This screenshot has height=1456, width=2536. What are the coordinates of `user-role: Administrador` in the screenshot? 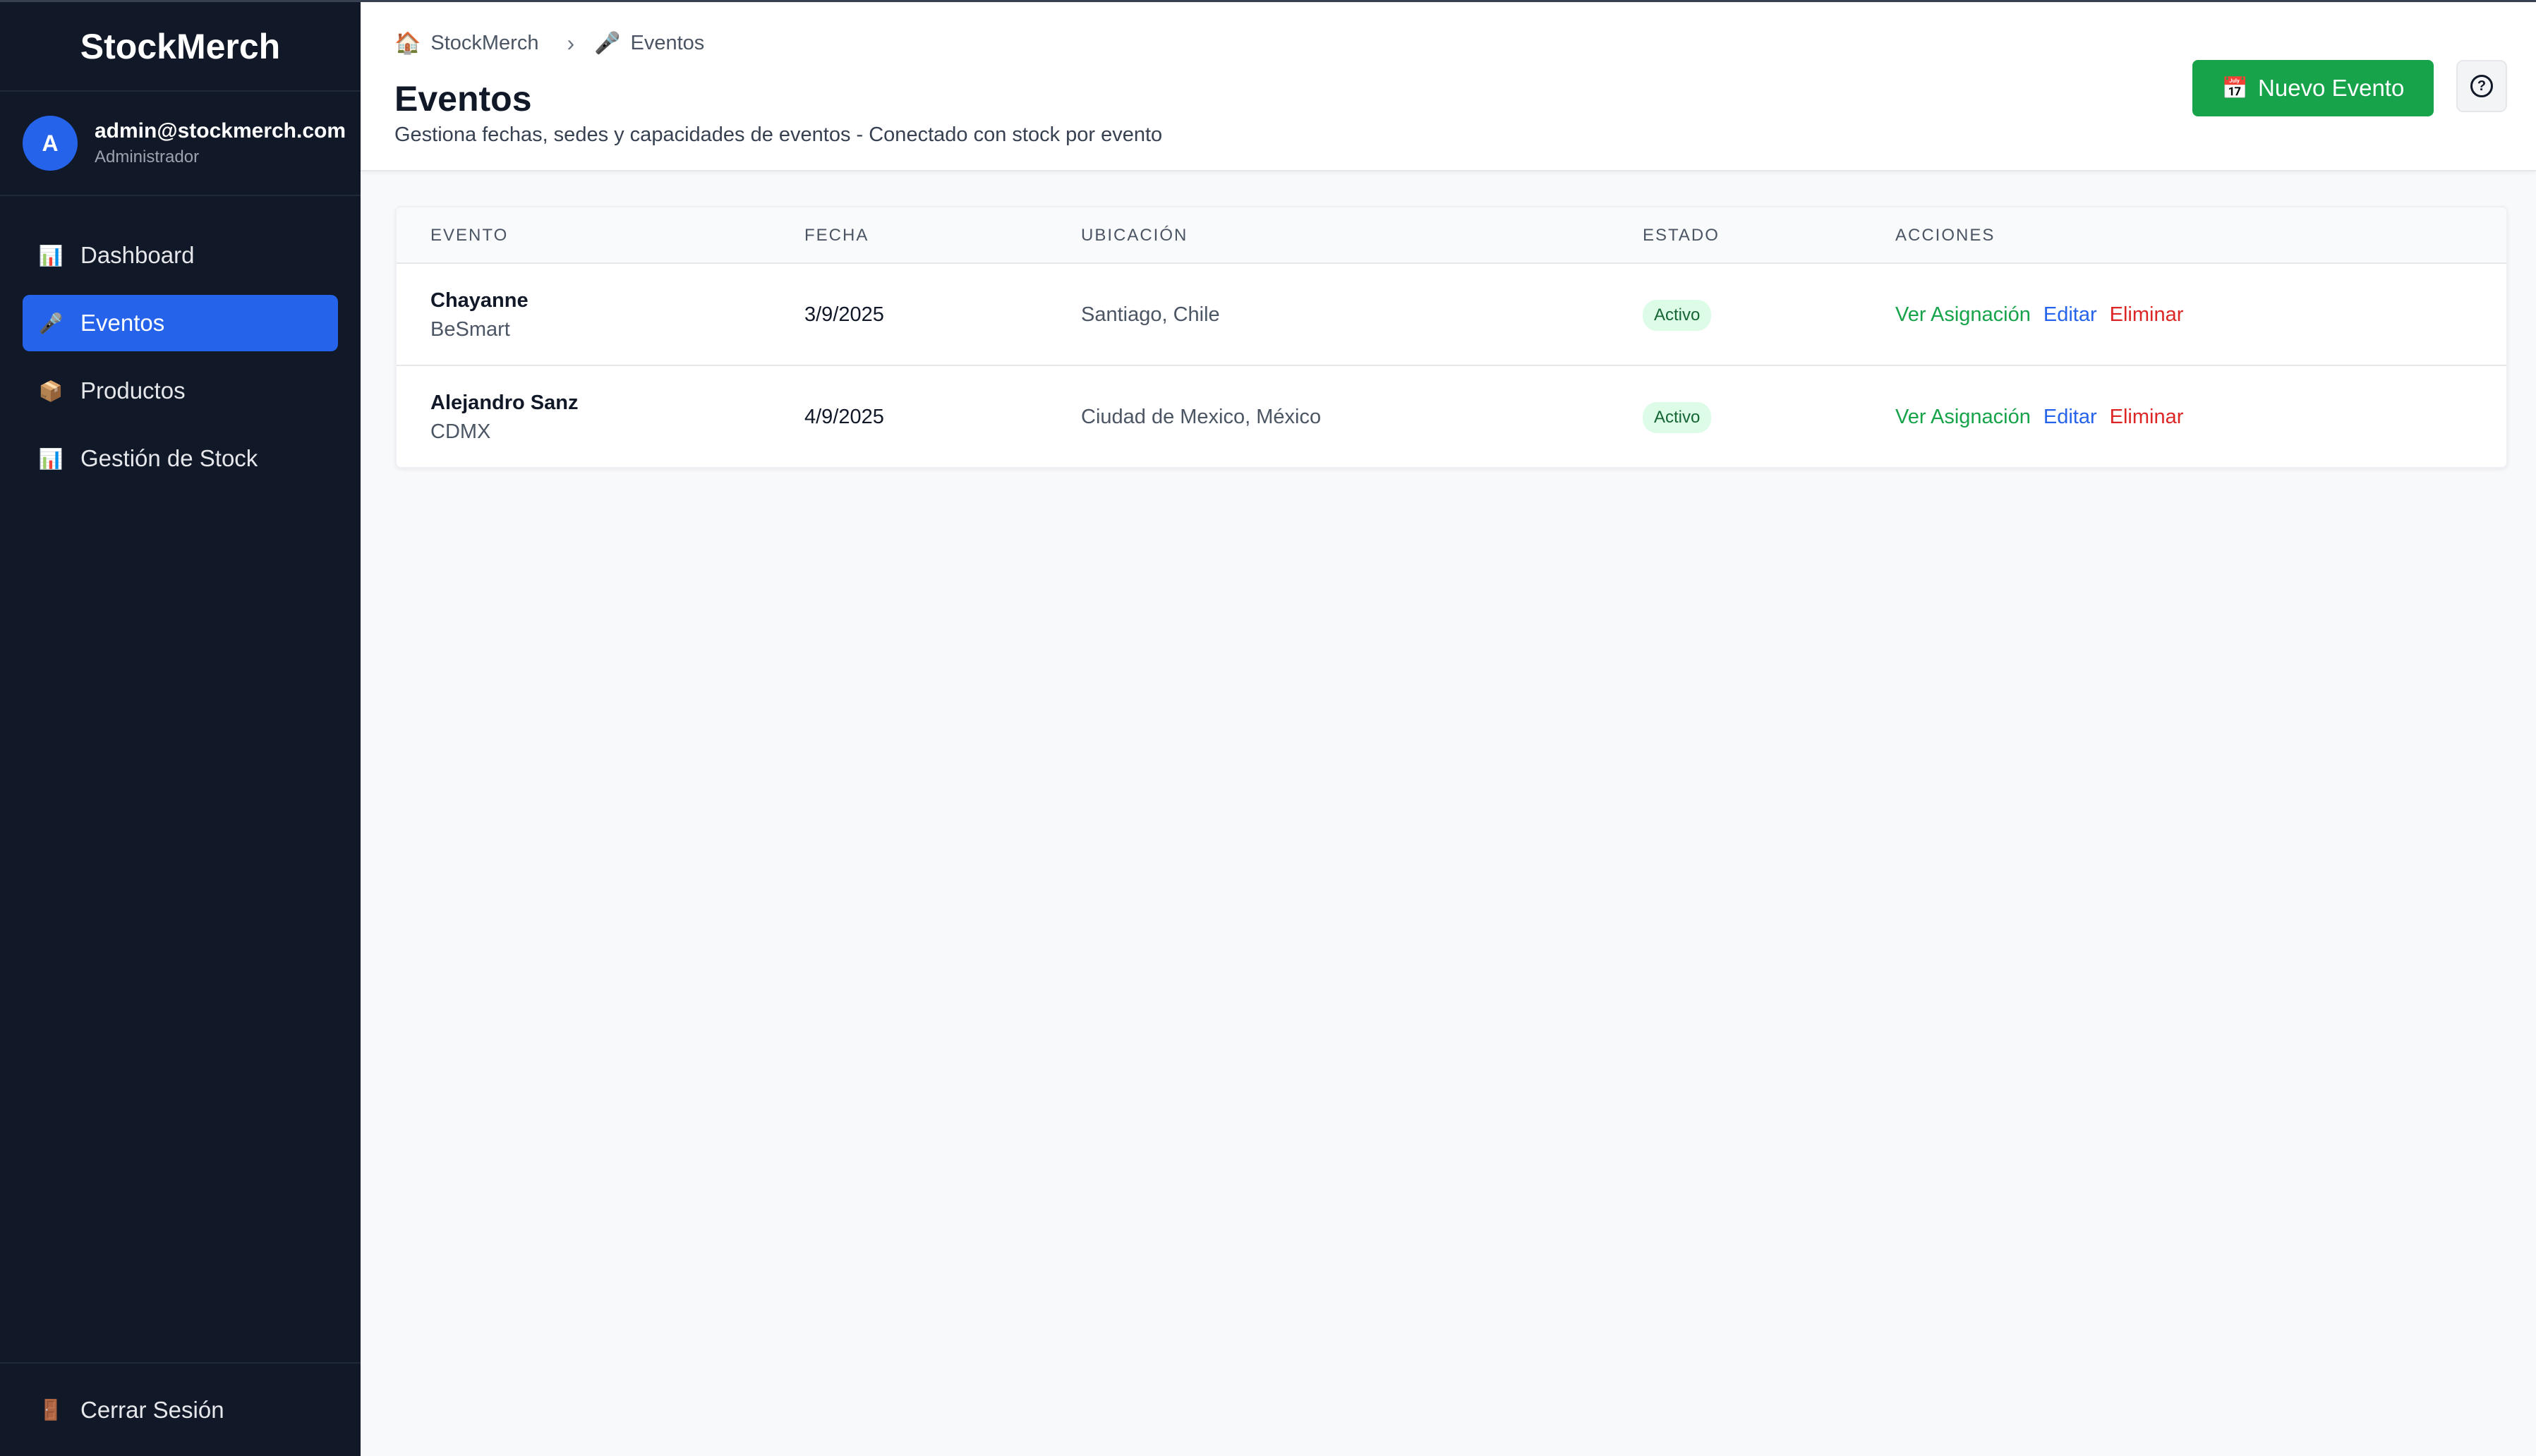 It's located at (147, 156).